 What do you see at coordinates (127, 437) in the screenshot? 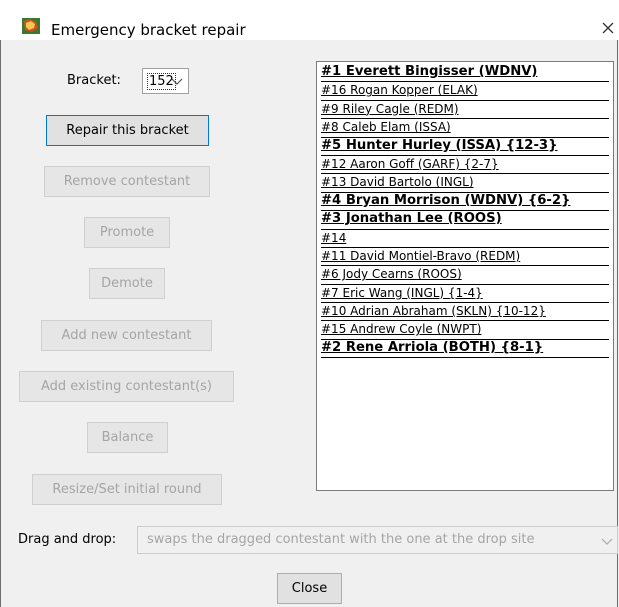
I see `balance-button: Balance` at bounding box center [127, 437].